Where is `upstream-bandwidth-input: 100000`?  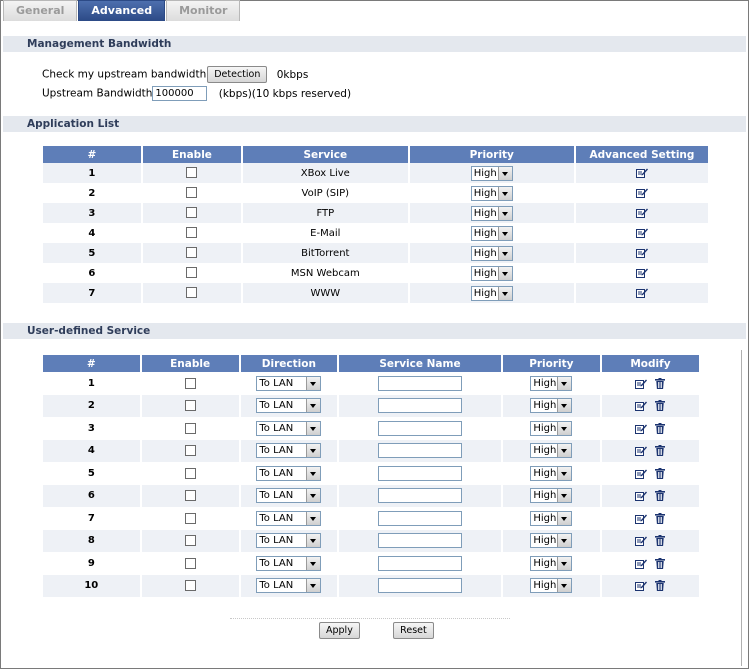 upstream-bandwidth-input: 100000 is located at coordinates (180, 93).